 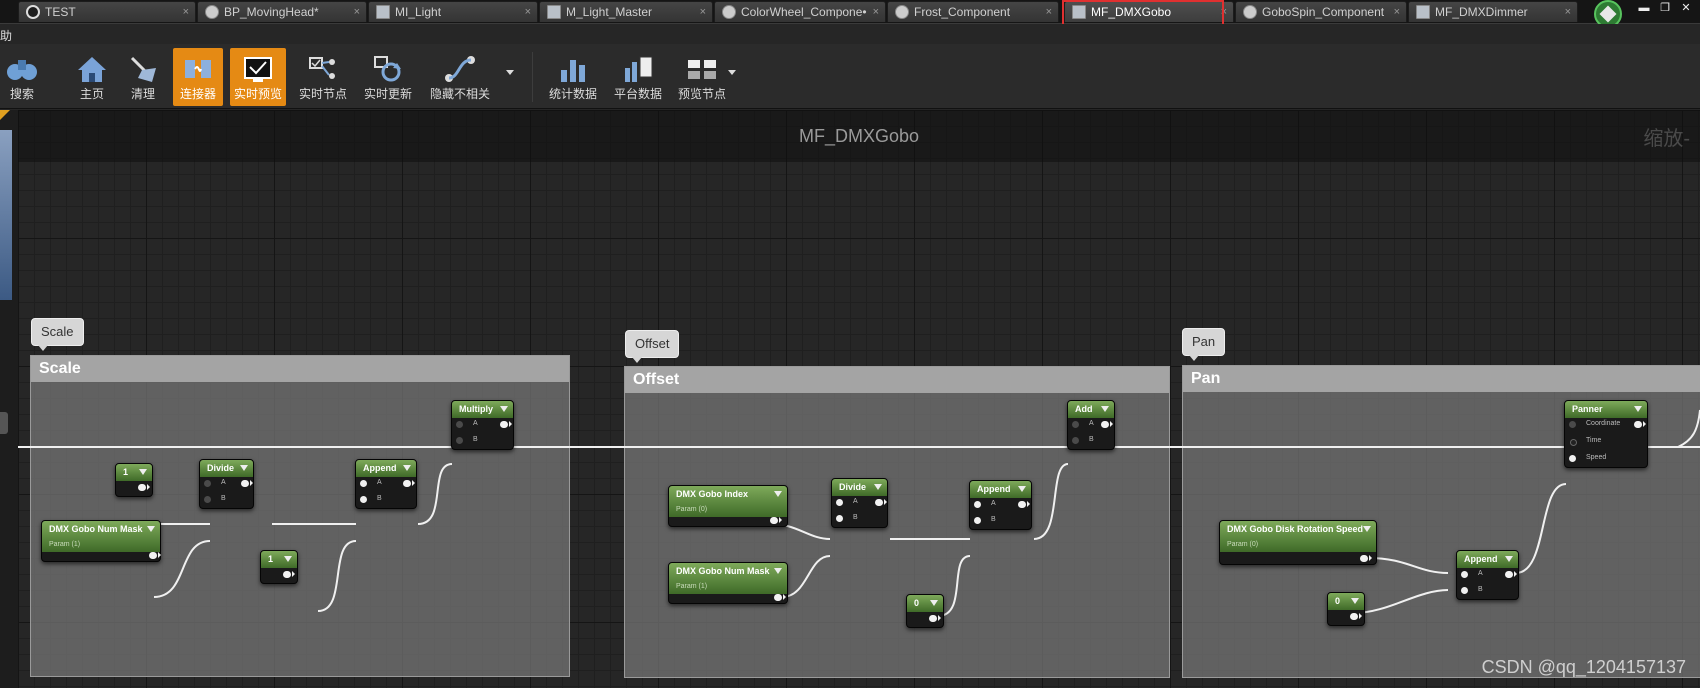 What do you see at coordinates (1688, 428) in the screenshot?
I see `panner-output-wire` at bounding box center [1688, 428].